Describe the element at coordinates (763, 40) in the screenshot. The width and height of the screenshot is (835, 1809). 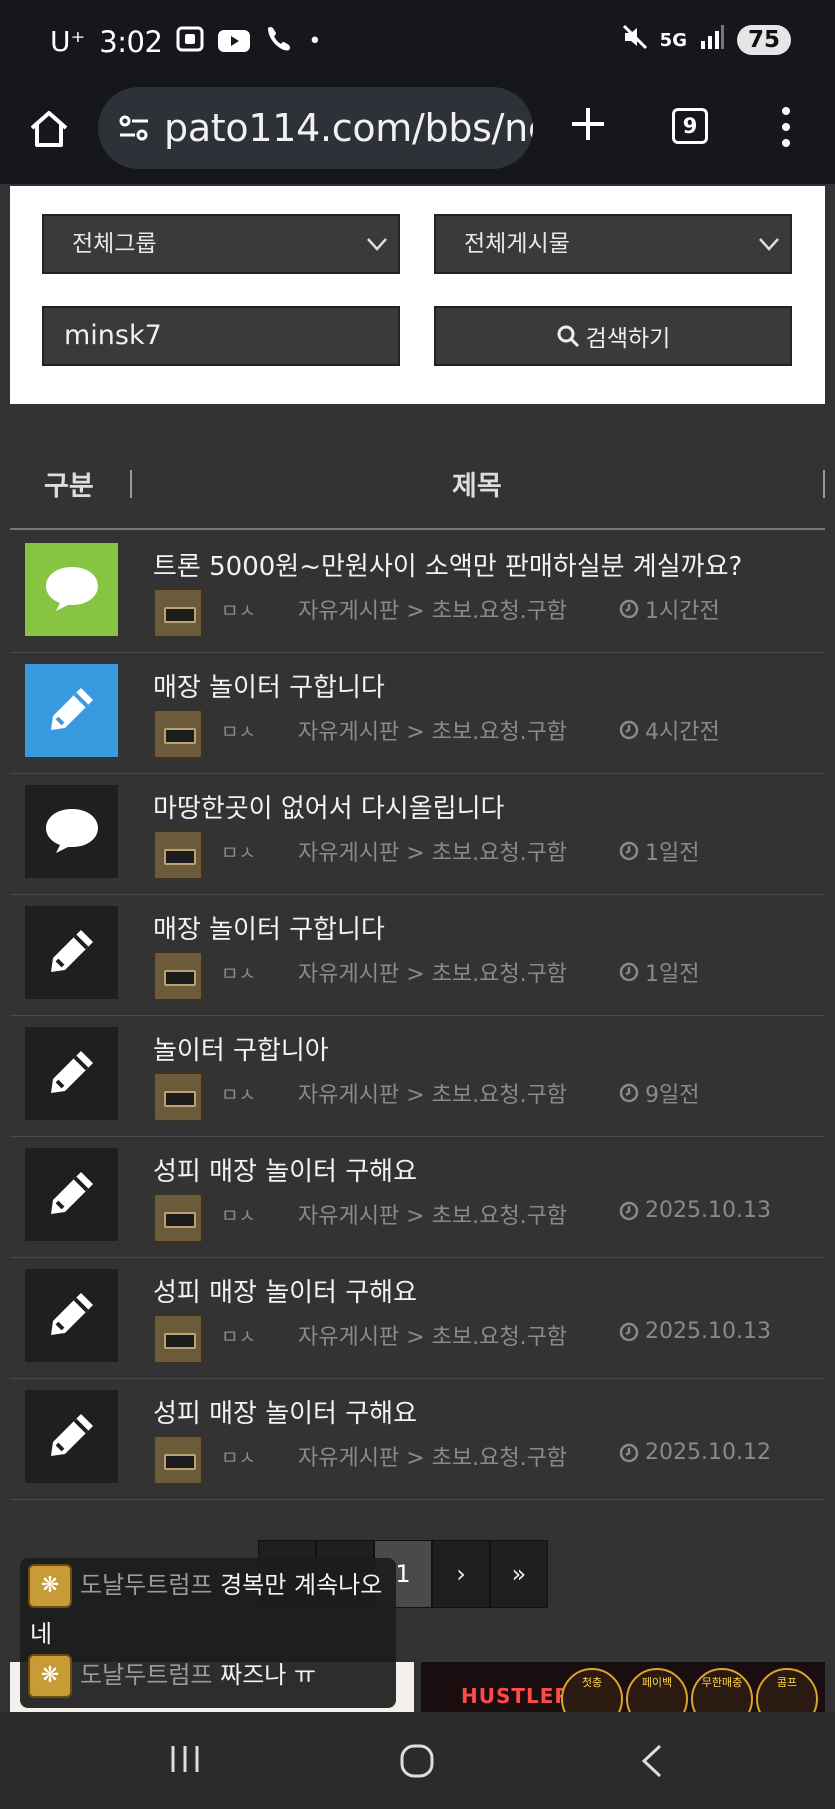
I see `battery-level: 75` at that location.